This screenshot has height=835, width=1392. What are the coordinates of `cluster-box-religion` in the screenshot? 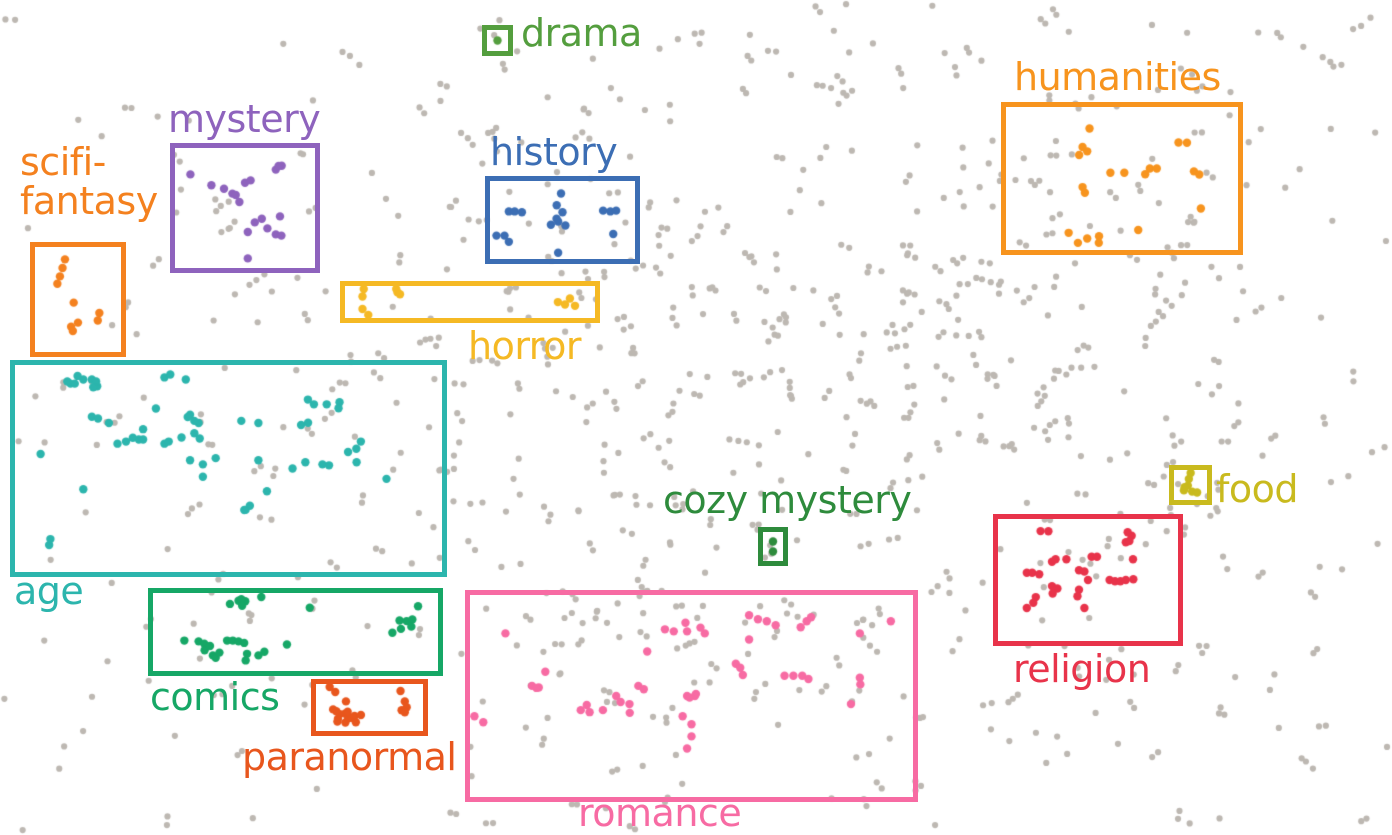 It's located at (1088, 580).